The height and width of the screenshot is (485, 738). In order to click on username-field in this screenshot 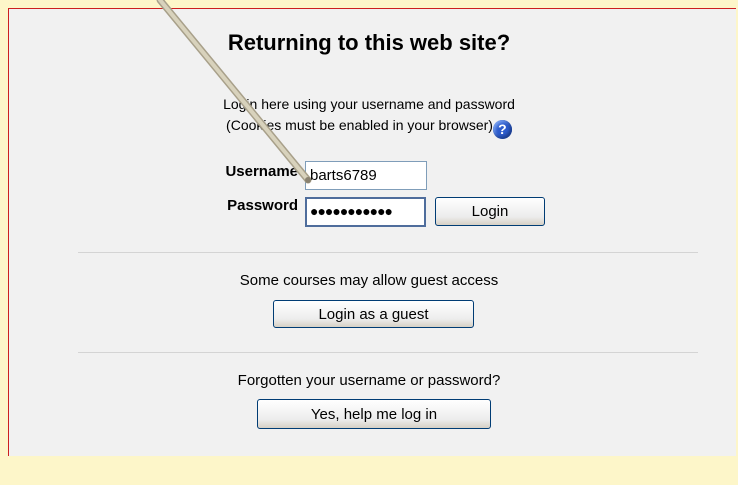, I will do `click(366, 175)`.